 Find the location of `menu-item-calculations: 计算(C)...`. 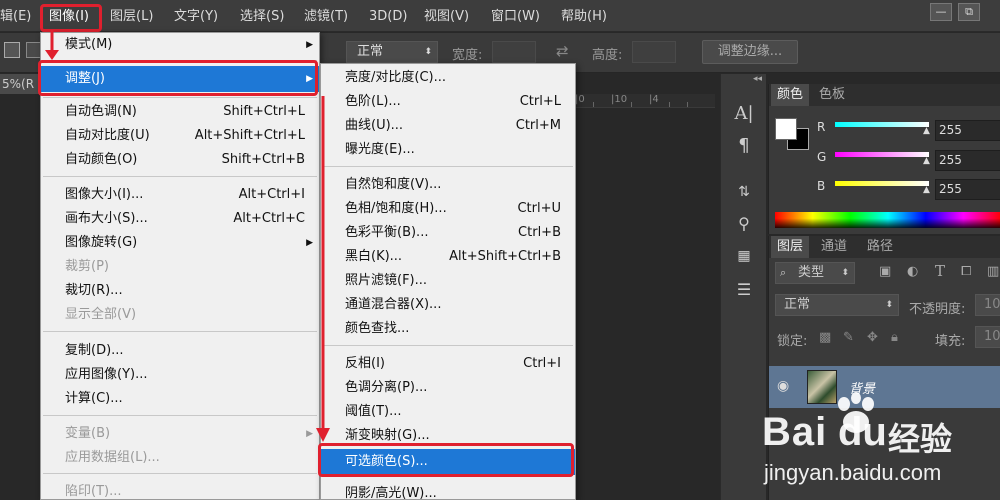

menu-item-calculations: 计算(C)... is located at coordinates (180, 399).